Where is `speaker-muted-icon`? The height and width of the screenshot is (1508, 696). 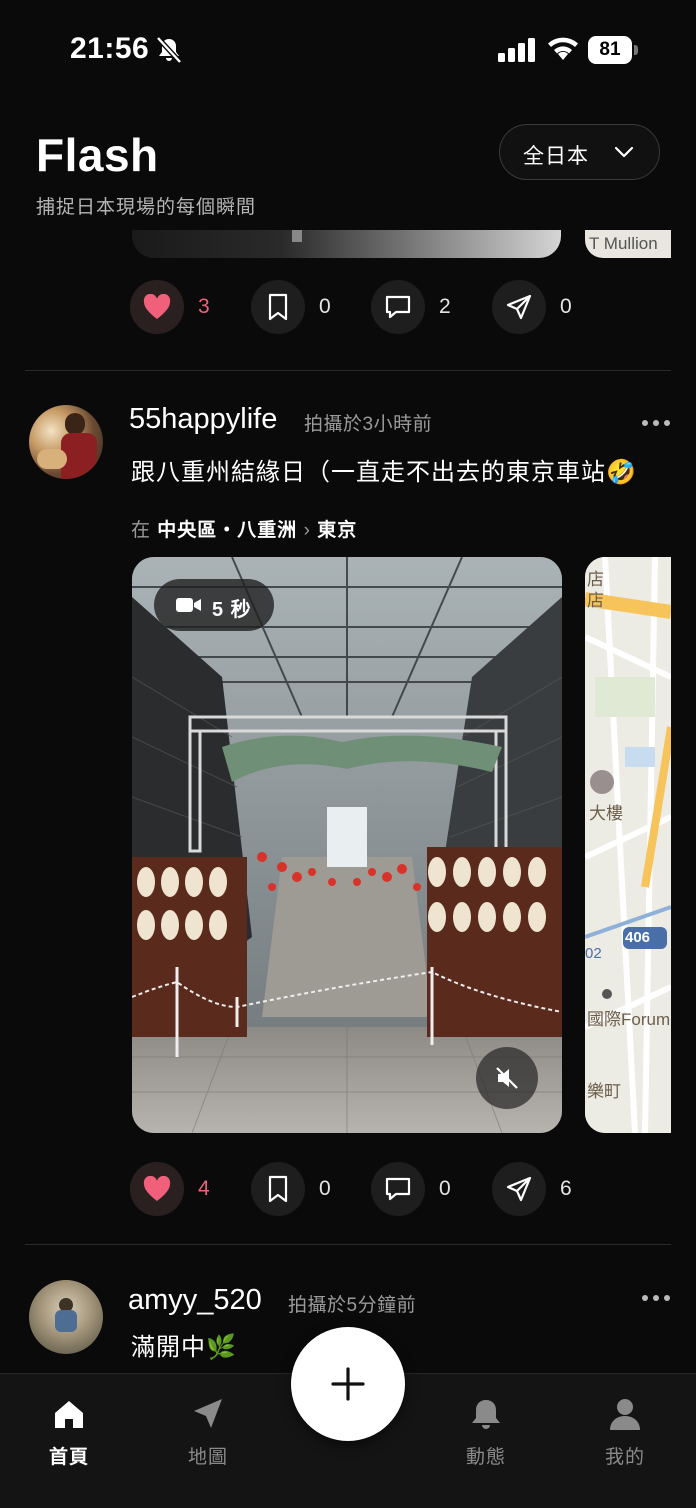 speaker-muted-icon is located at coordinates (507, 1078).